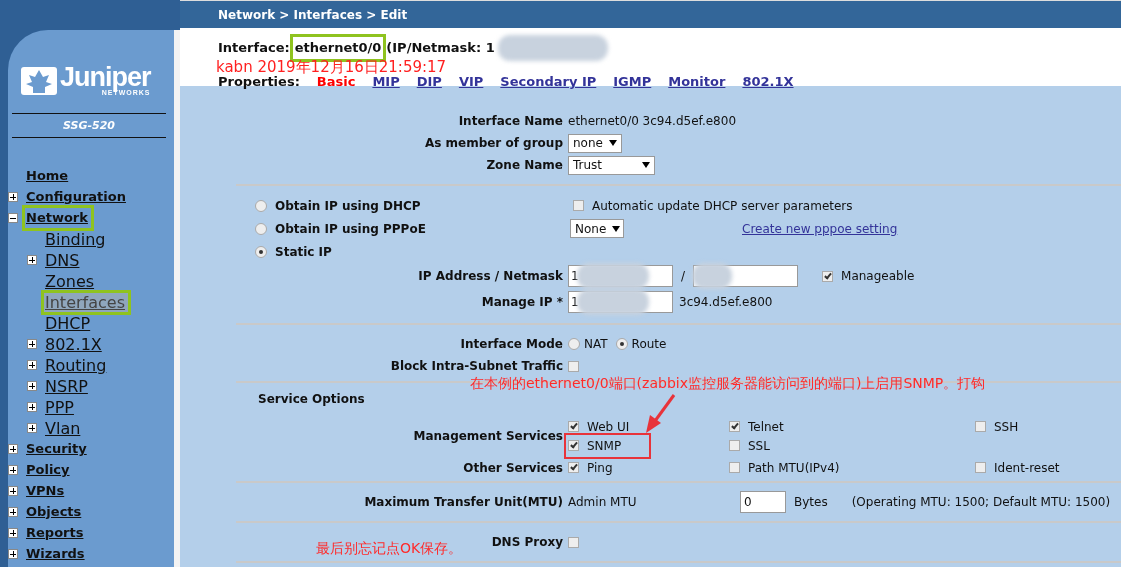 Image resolution: width=1121 pixels, height=567 pixels. What do you see at coordinates (597, 228) in the screenshot?
I see `dropdown: None` at bounding box center [597, 228].